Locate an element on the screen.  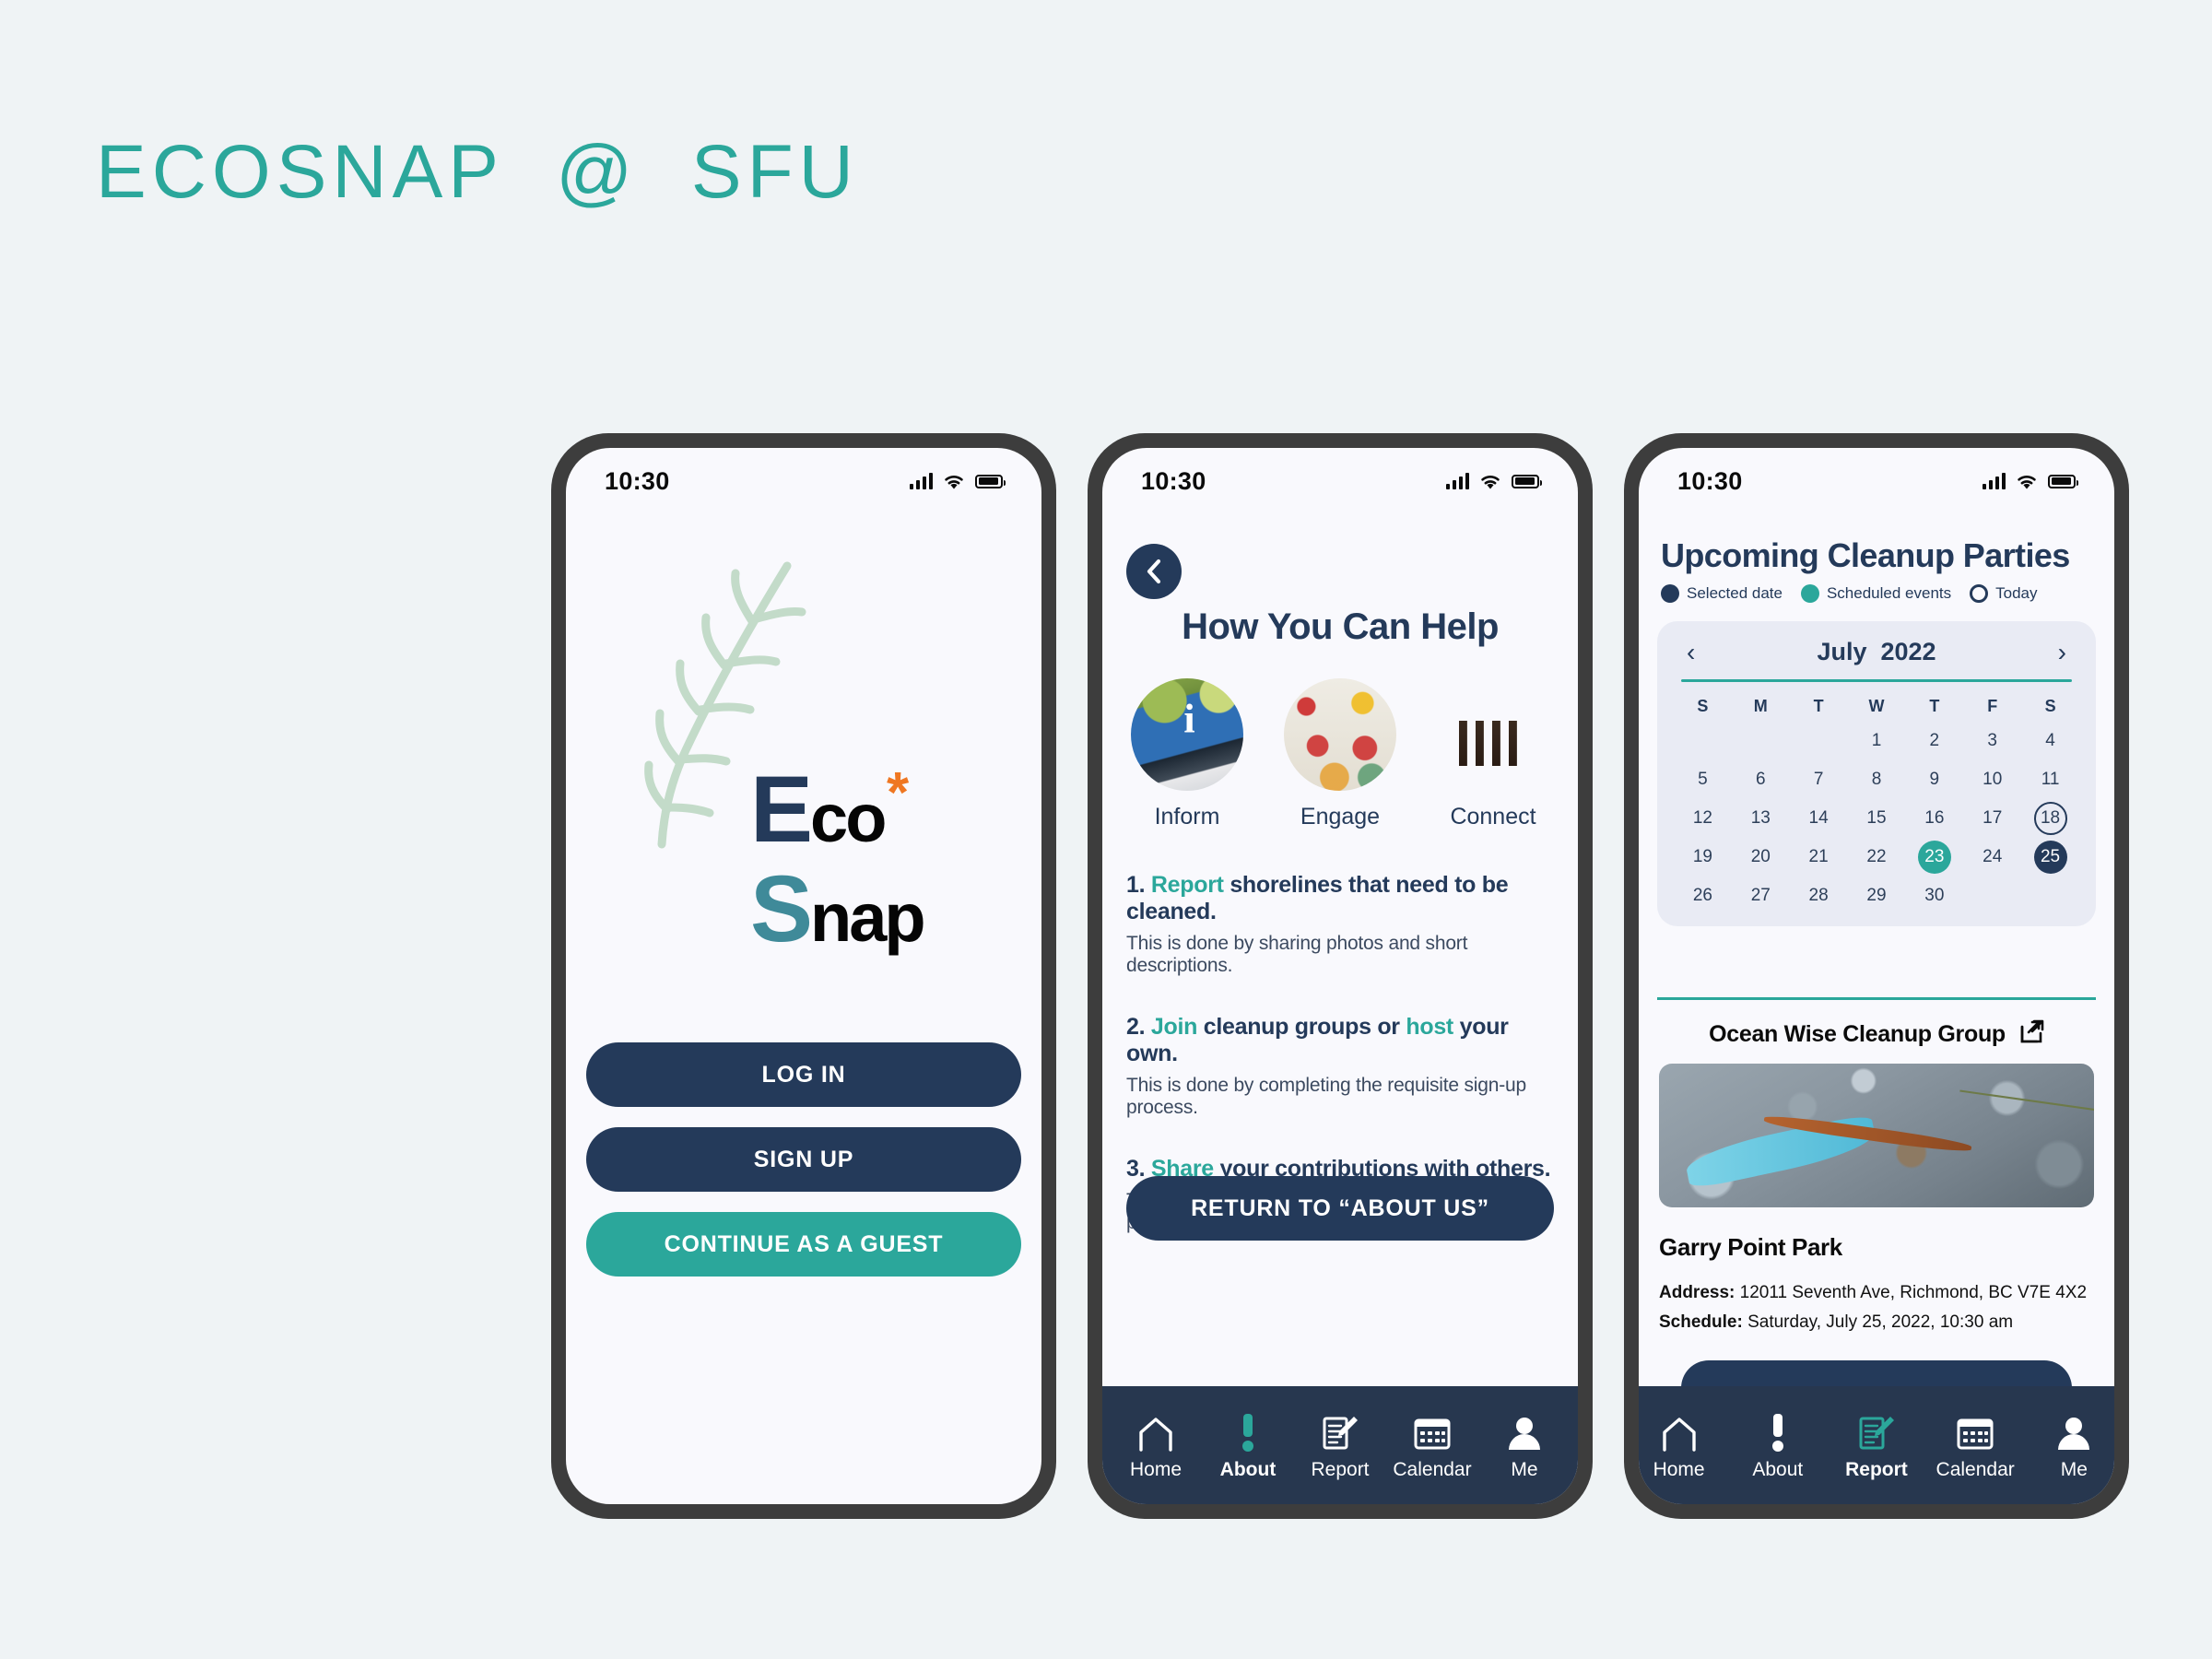
calendar-day-29: 29 is located at coordinates (1876, 895).